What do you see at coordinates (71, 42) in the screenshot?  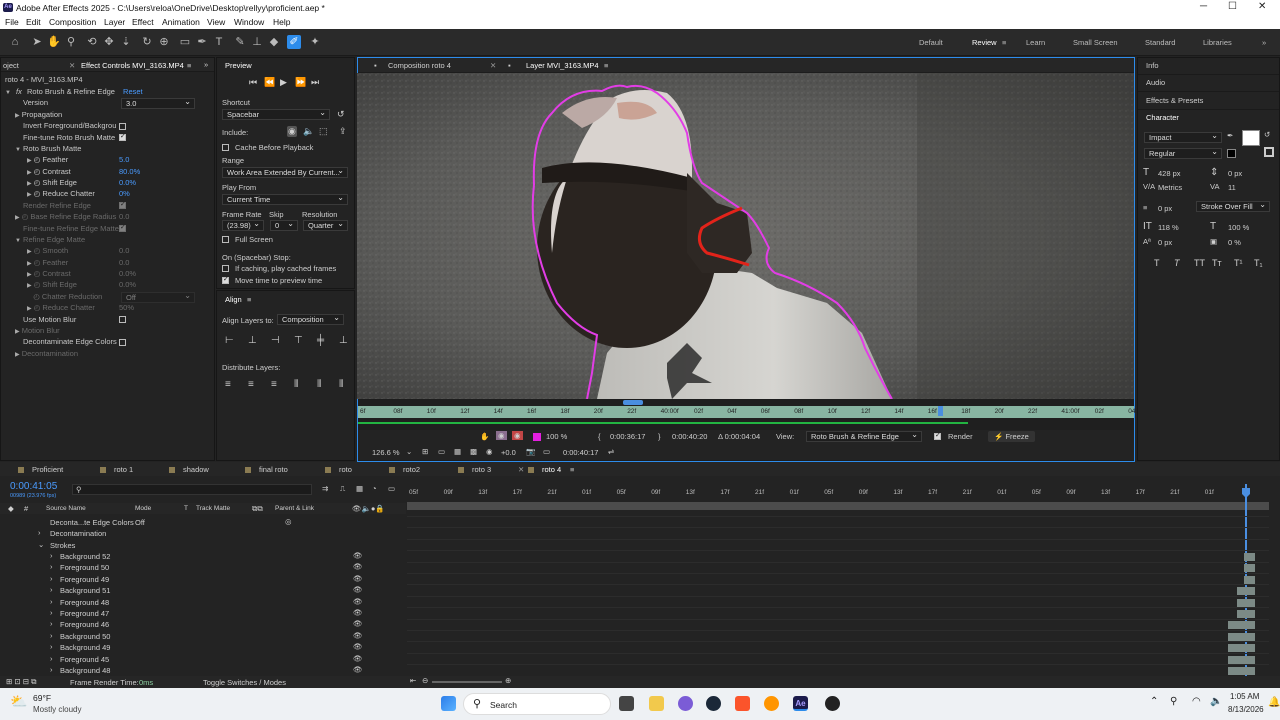 I see `zoom-tool-icon: ⚲` at bounding box center [71, 42].